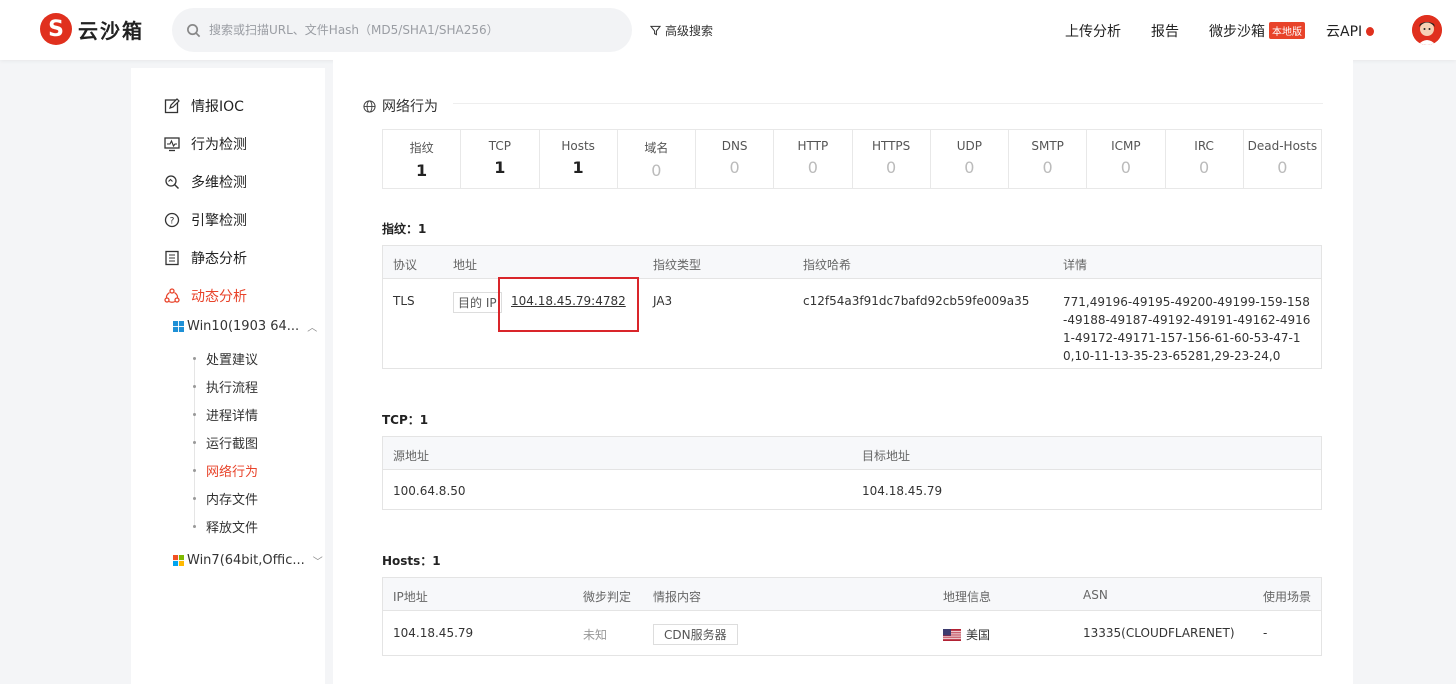  I want to click on table-header: 源地址 目标地址, so click(852, 453).